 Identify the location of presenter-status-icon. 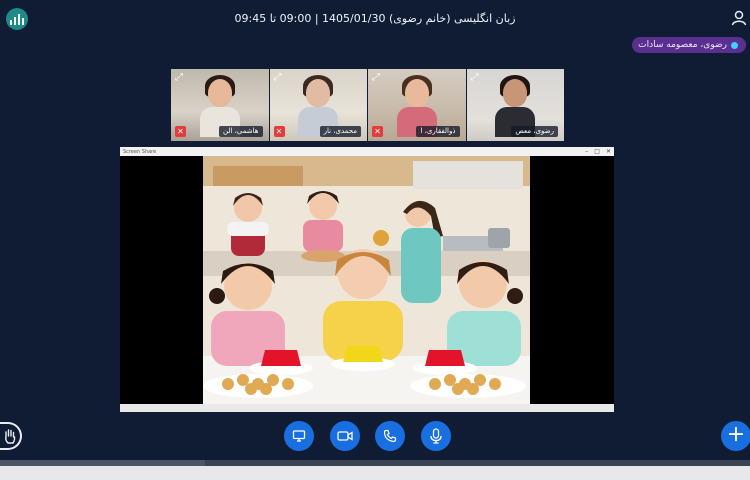
(734, 45).